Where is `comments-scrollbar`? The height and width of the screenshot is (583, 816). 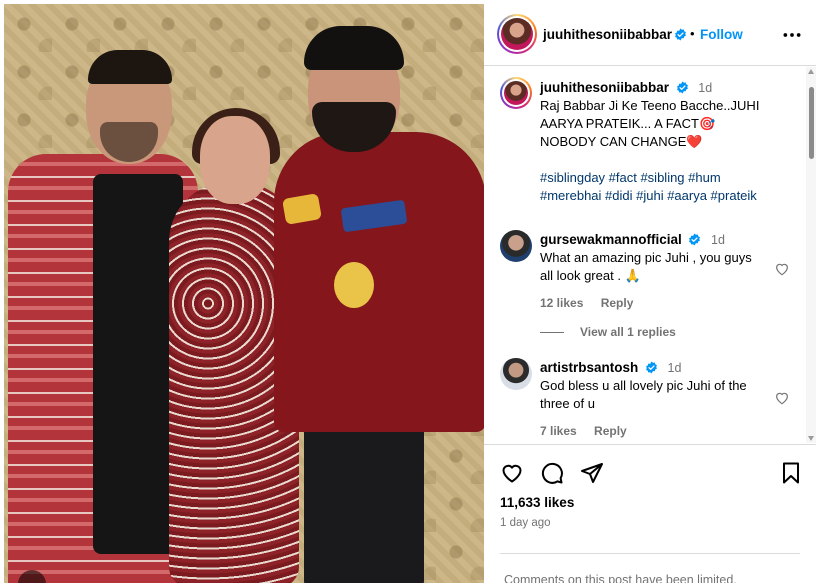
comments-scrollbar is located at coordinates (811, 255).